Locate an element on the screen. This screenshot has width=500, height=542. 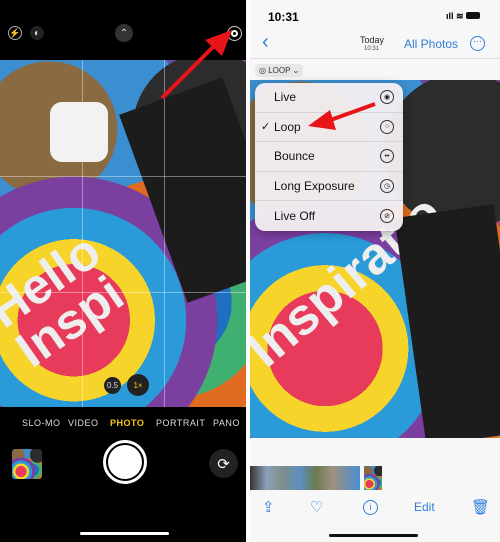
annotation-arrows is located at coordinates (268, 80).